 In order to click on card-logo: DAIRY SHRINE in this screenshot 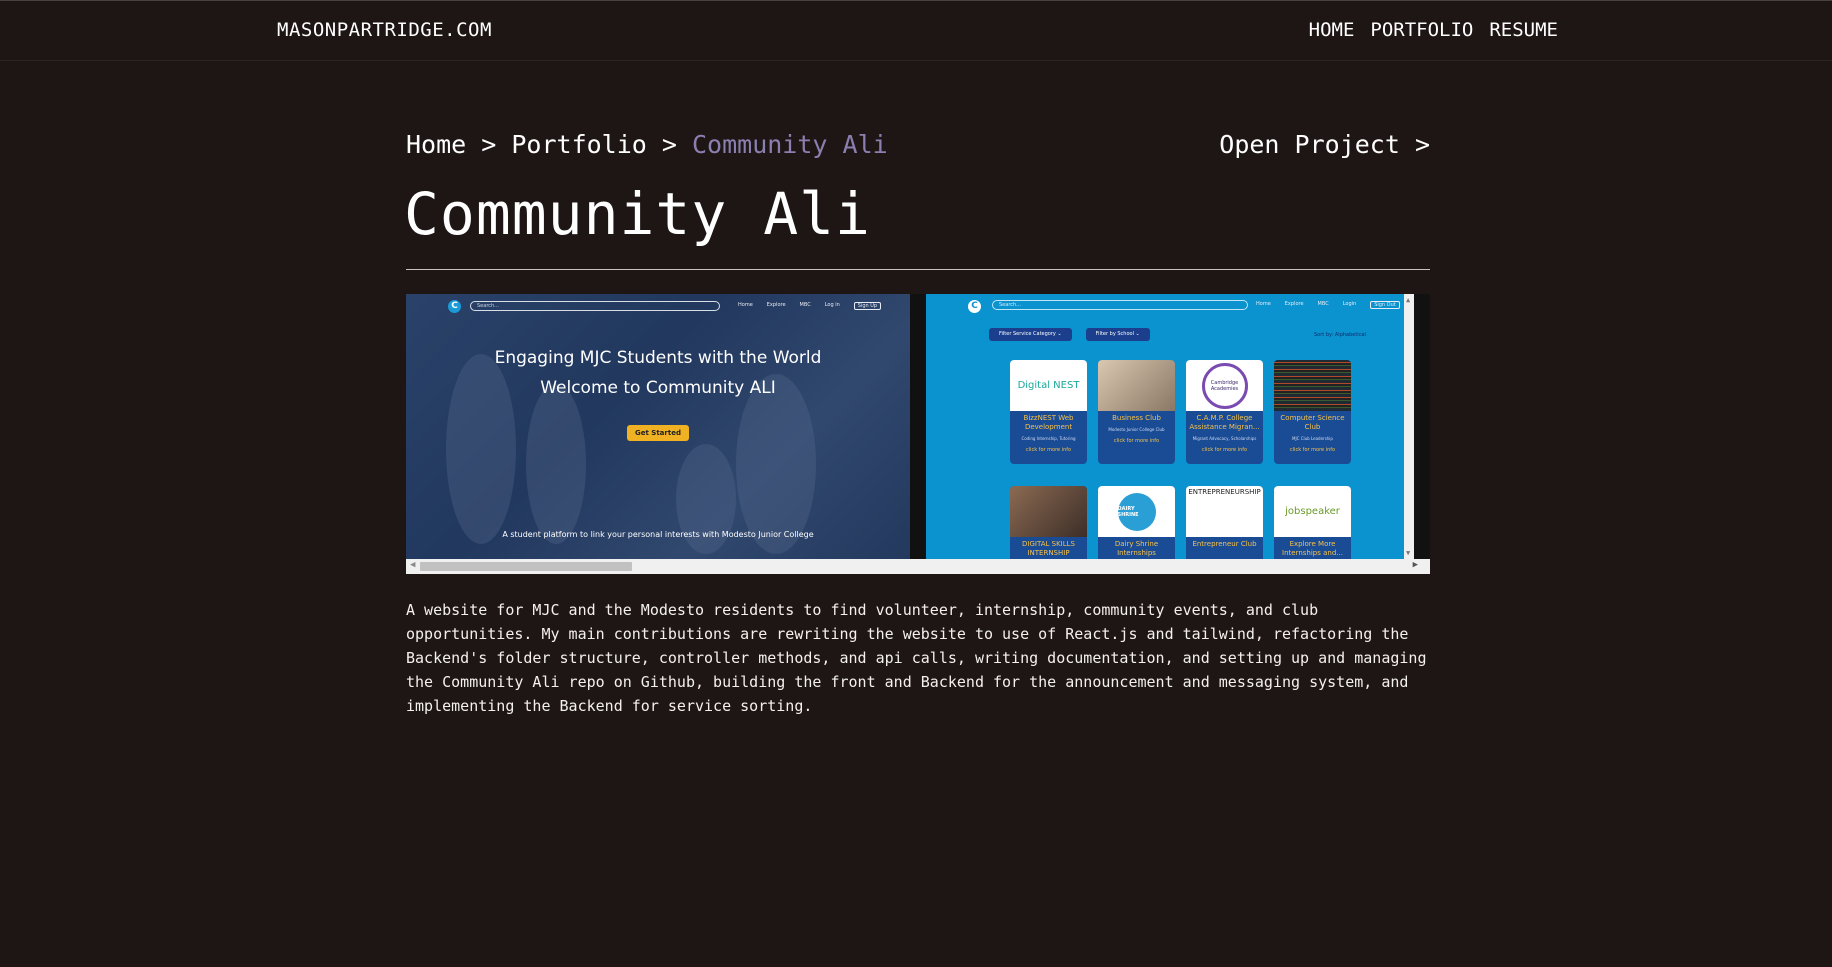, I will do `click(1136, 511)`.